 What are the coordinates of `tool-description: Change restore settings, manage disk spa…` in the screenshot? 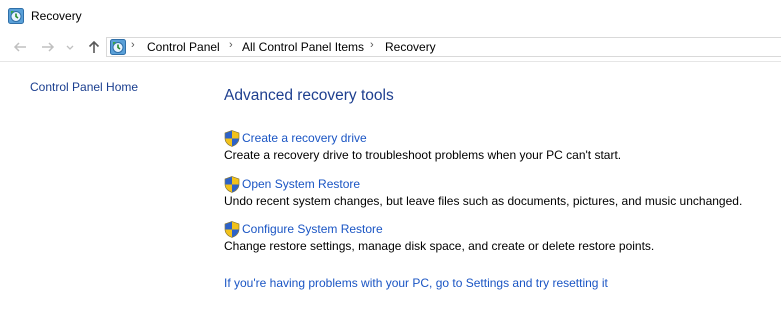 It's located at (439, 246).